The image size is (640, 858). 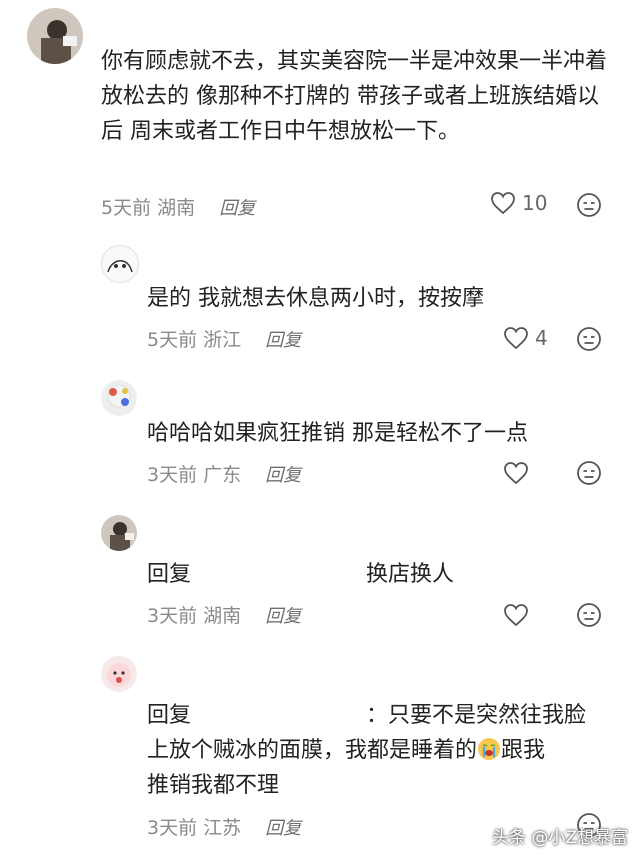 I want to click on like-count: 4, so click(x=541, y=338).